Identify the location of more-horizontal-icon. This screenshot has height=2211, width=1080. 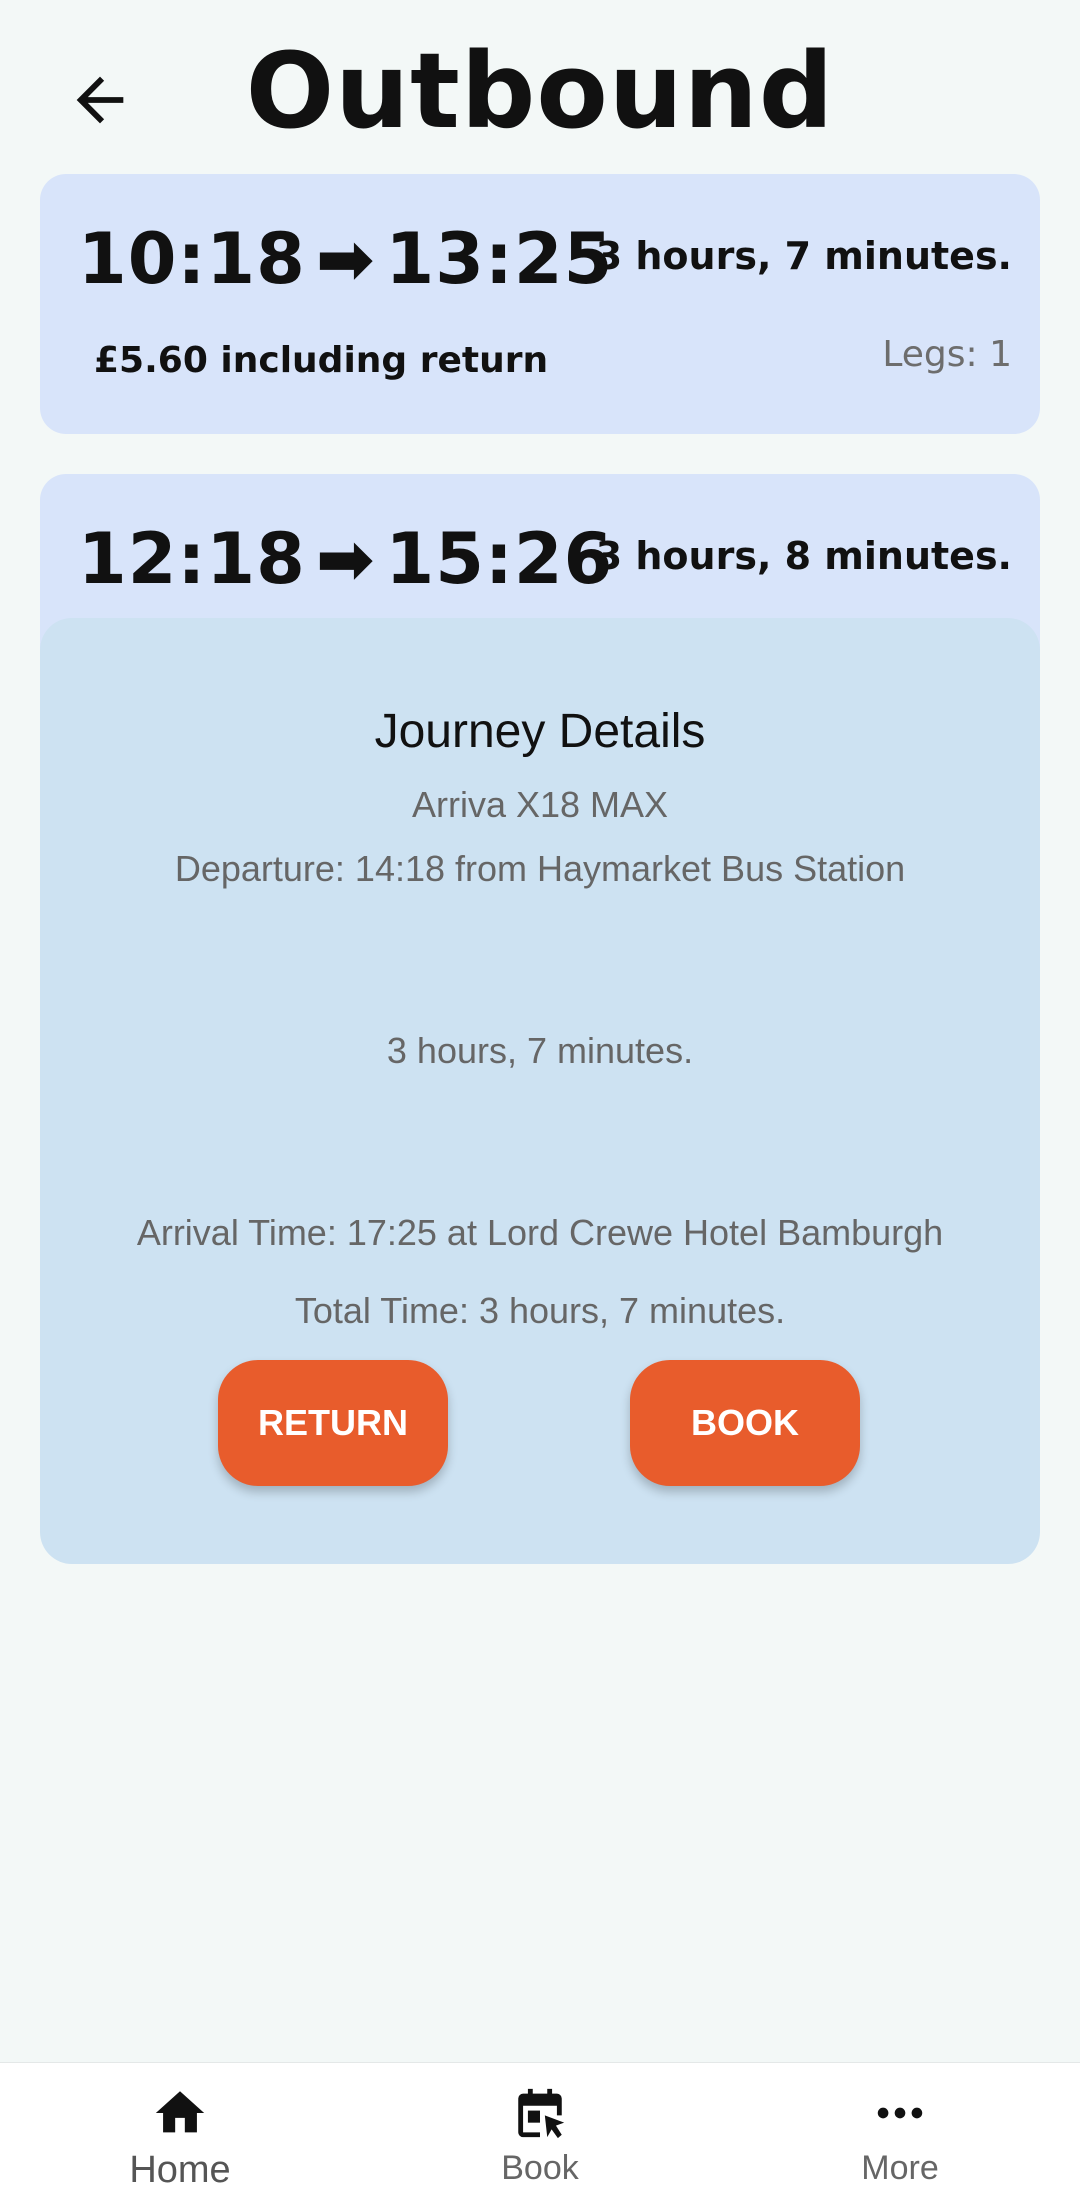
(900, 2113).